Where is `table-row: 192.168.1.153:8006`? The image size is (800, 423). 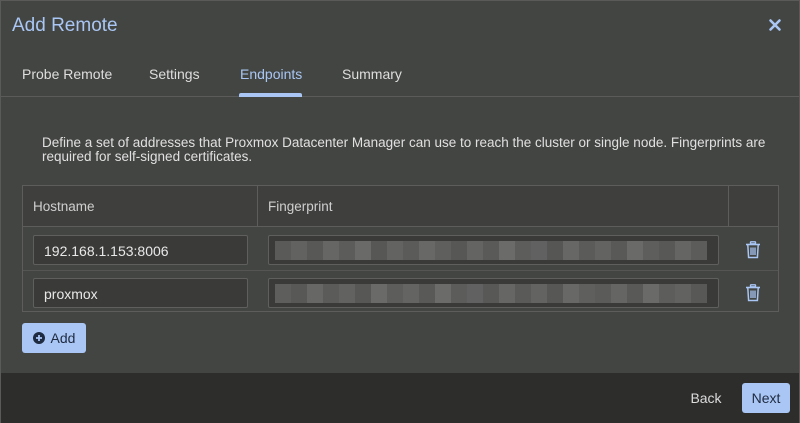 table-row: 192.168.1.153:8006 is located at coordinates (400, 249).